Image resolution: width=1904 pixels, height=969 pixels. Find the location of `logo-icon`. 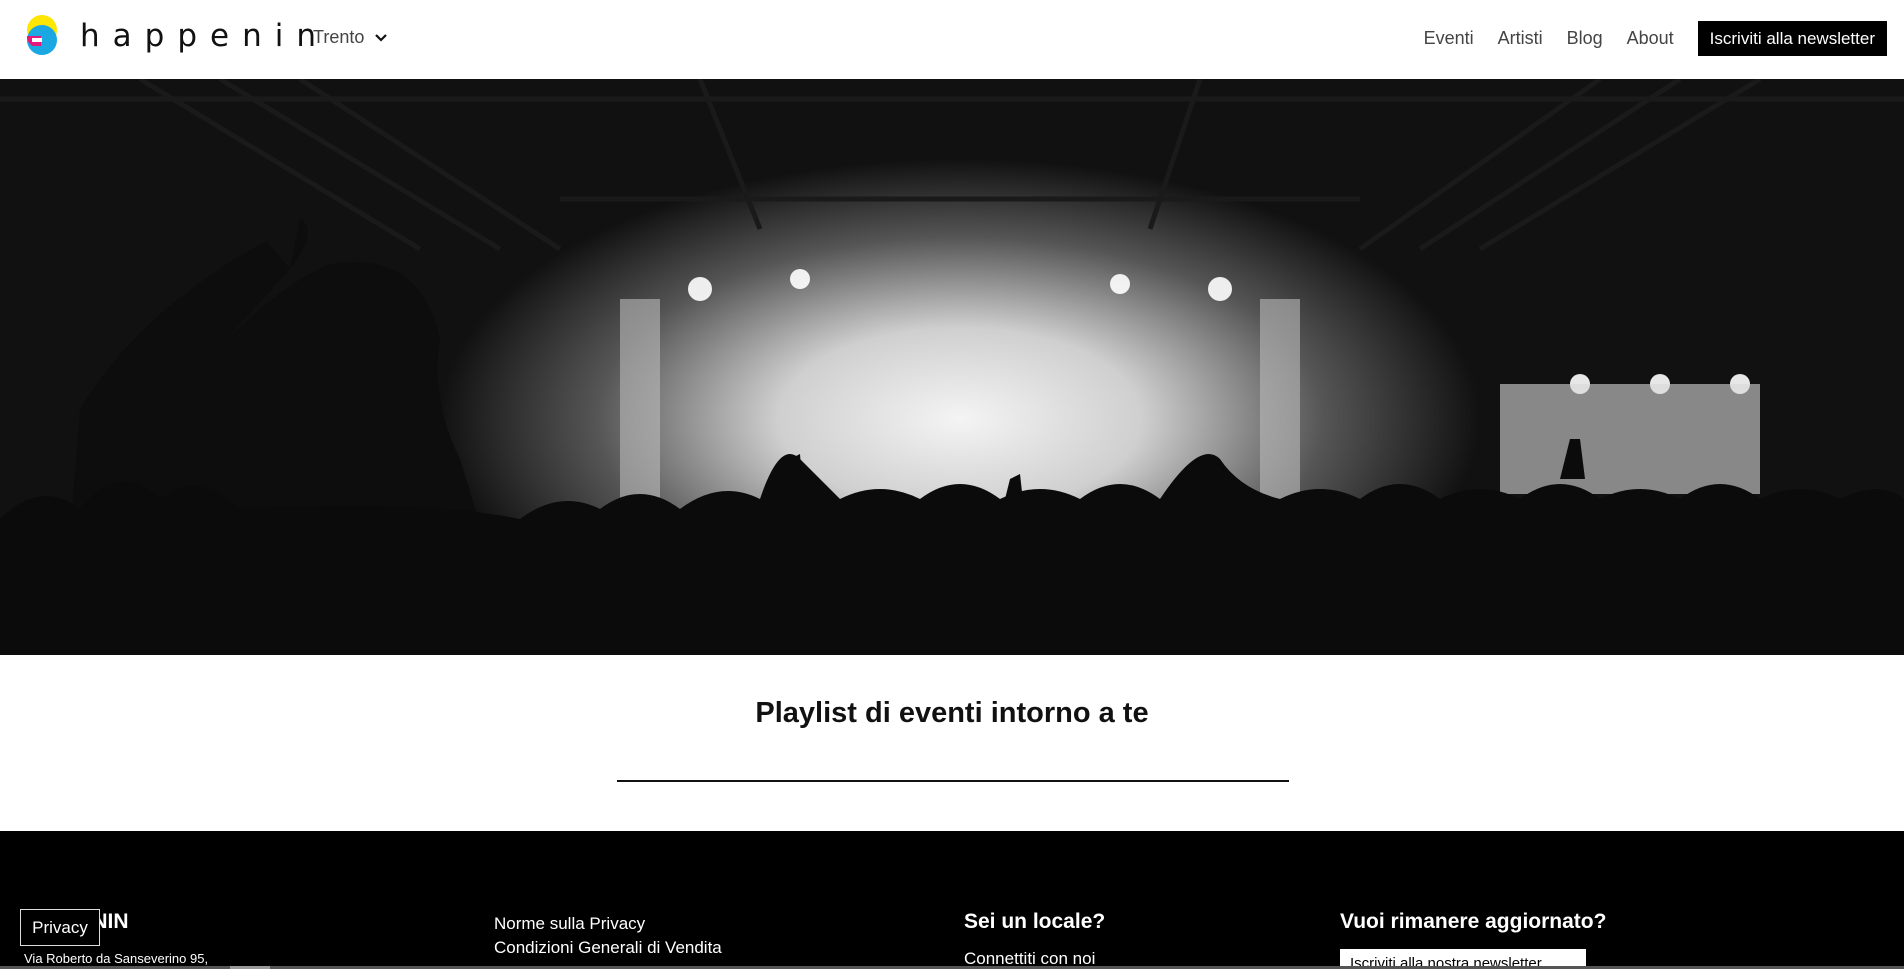

logo-icon is located at coordinates (41, 35).